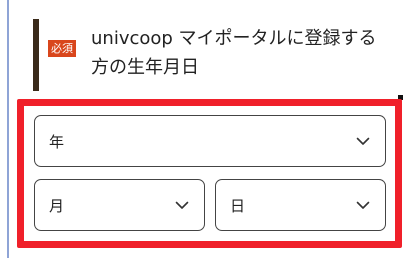 The height and width of the screenshot is (258, 405). Describe the element at coordinates (300, 205) in the screenshot. I see `day-select: 日` at that location.